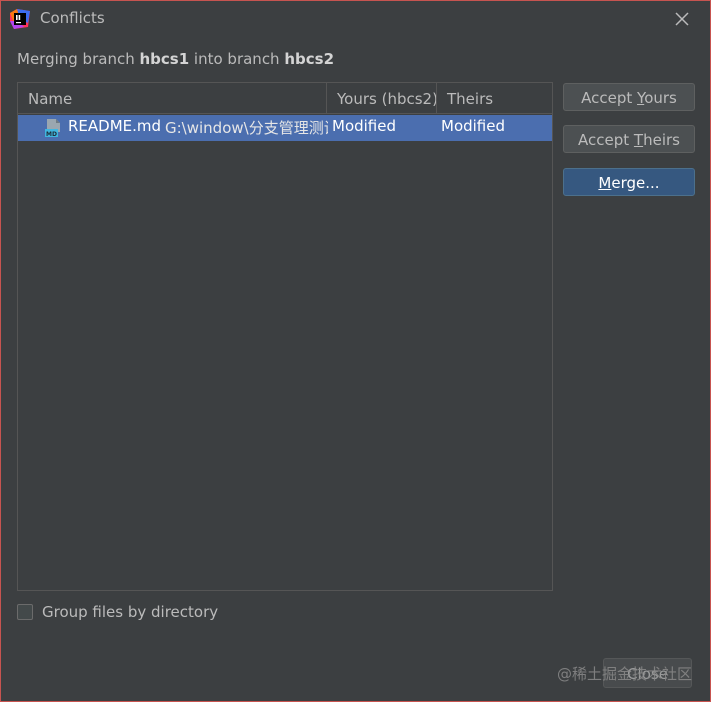 This screenshot has height=702, width=711. I want to click on watermark: @稀土掘金技术社区, so click(625, 674).